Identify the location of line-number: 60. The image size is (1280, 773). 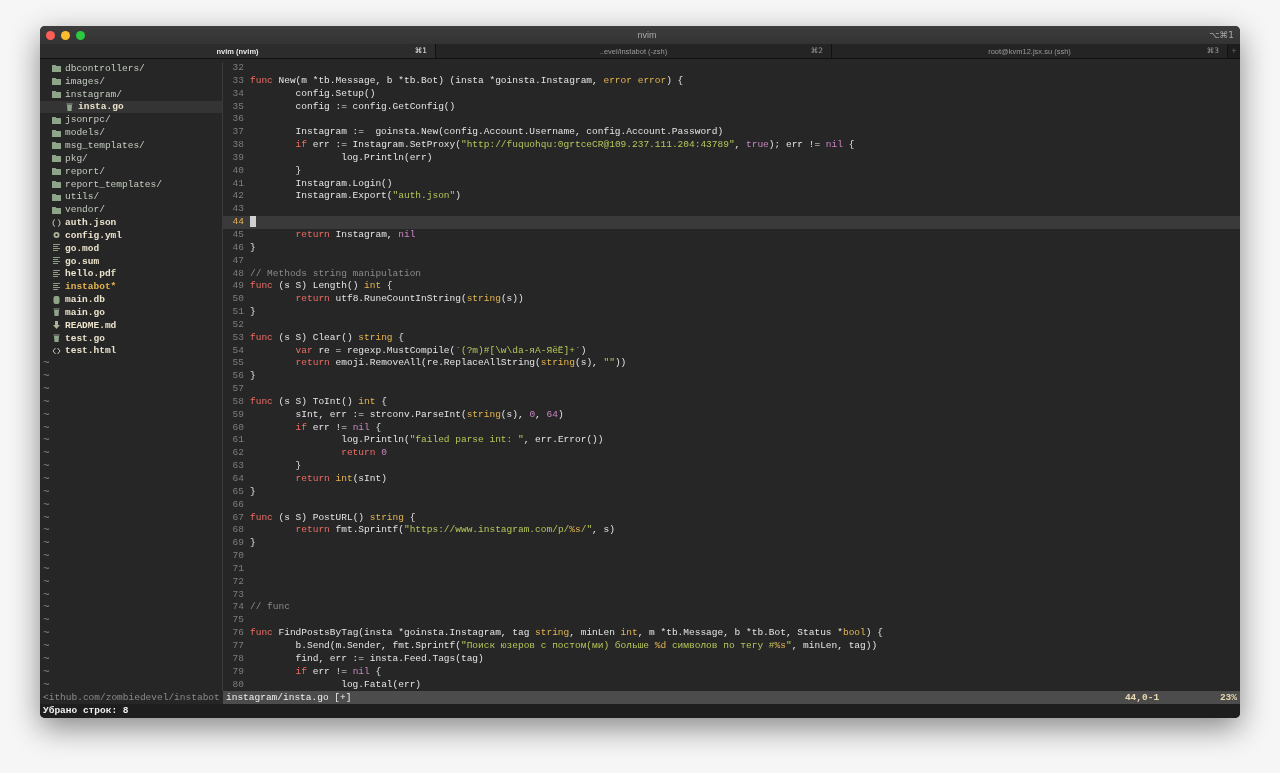
(238, 428).